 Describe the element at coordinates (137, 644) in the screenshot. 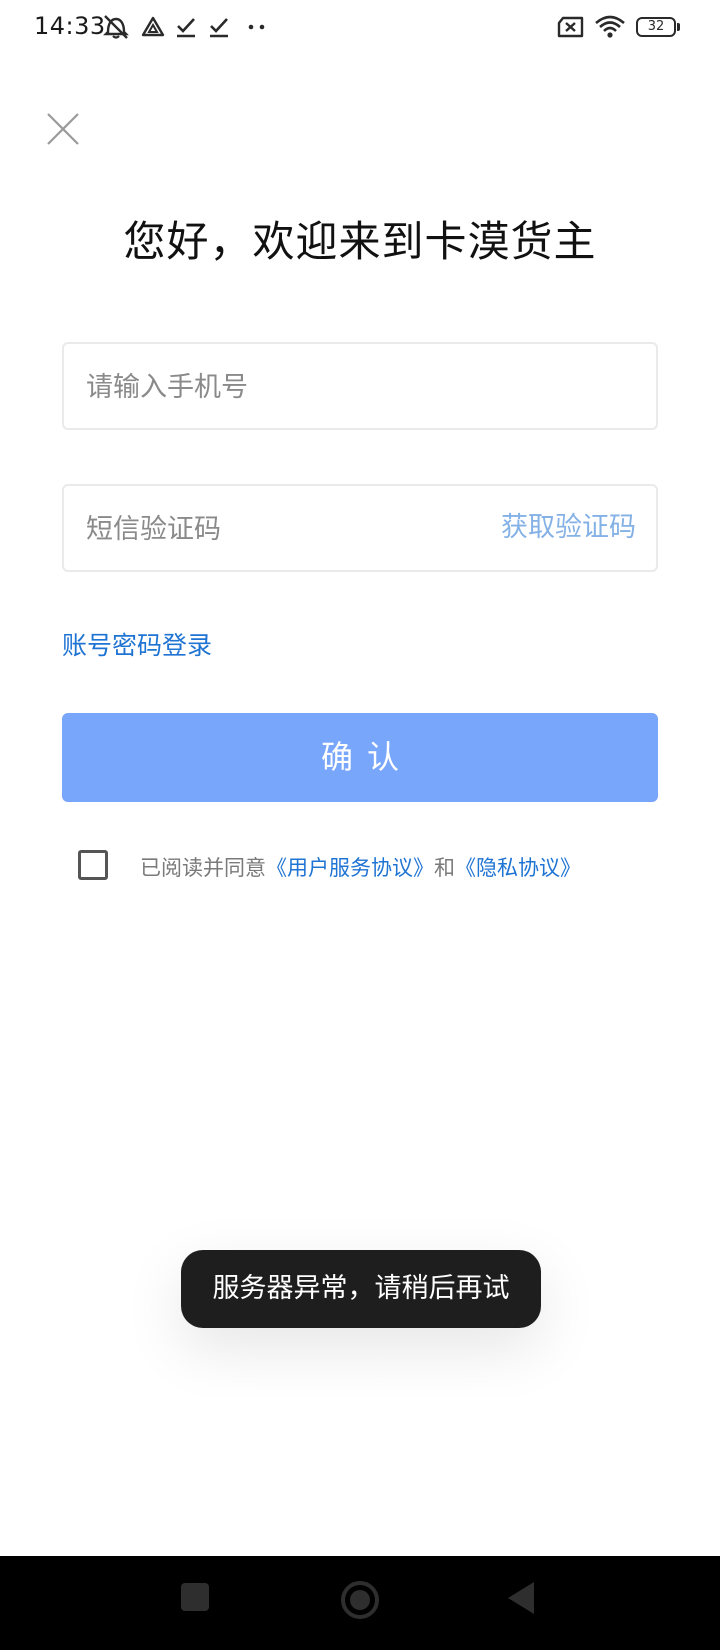

I see `password-login-link: 账号密码登录` at that location.